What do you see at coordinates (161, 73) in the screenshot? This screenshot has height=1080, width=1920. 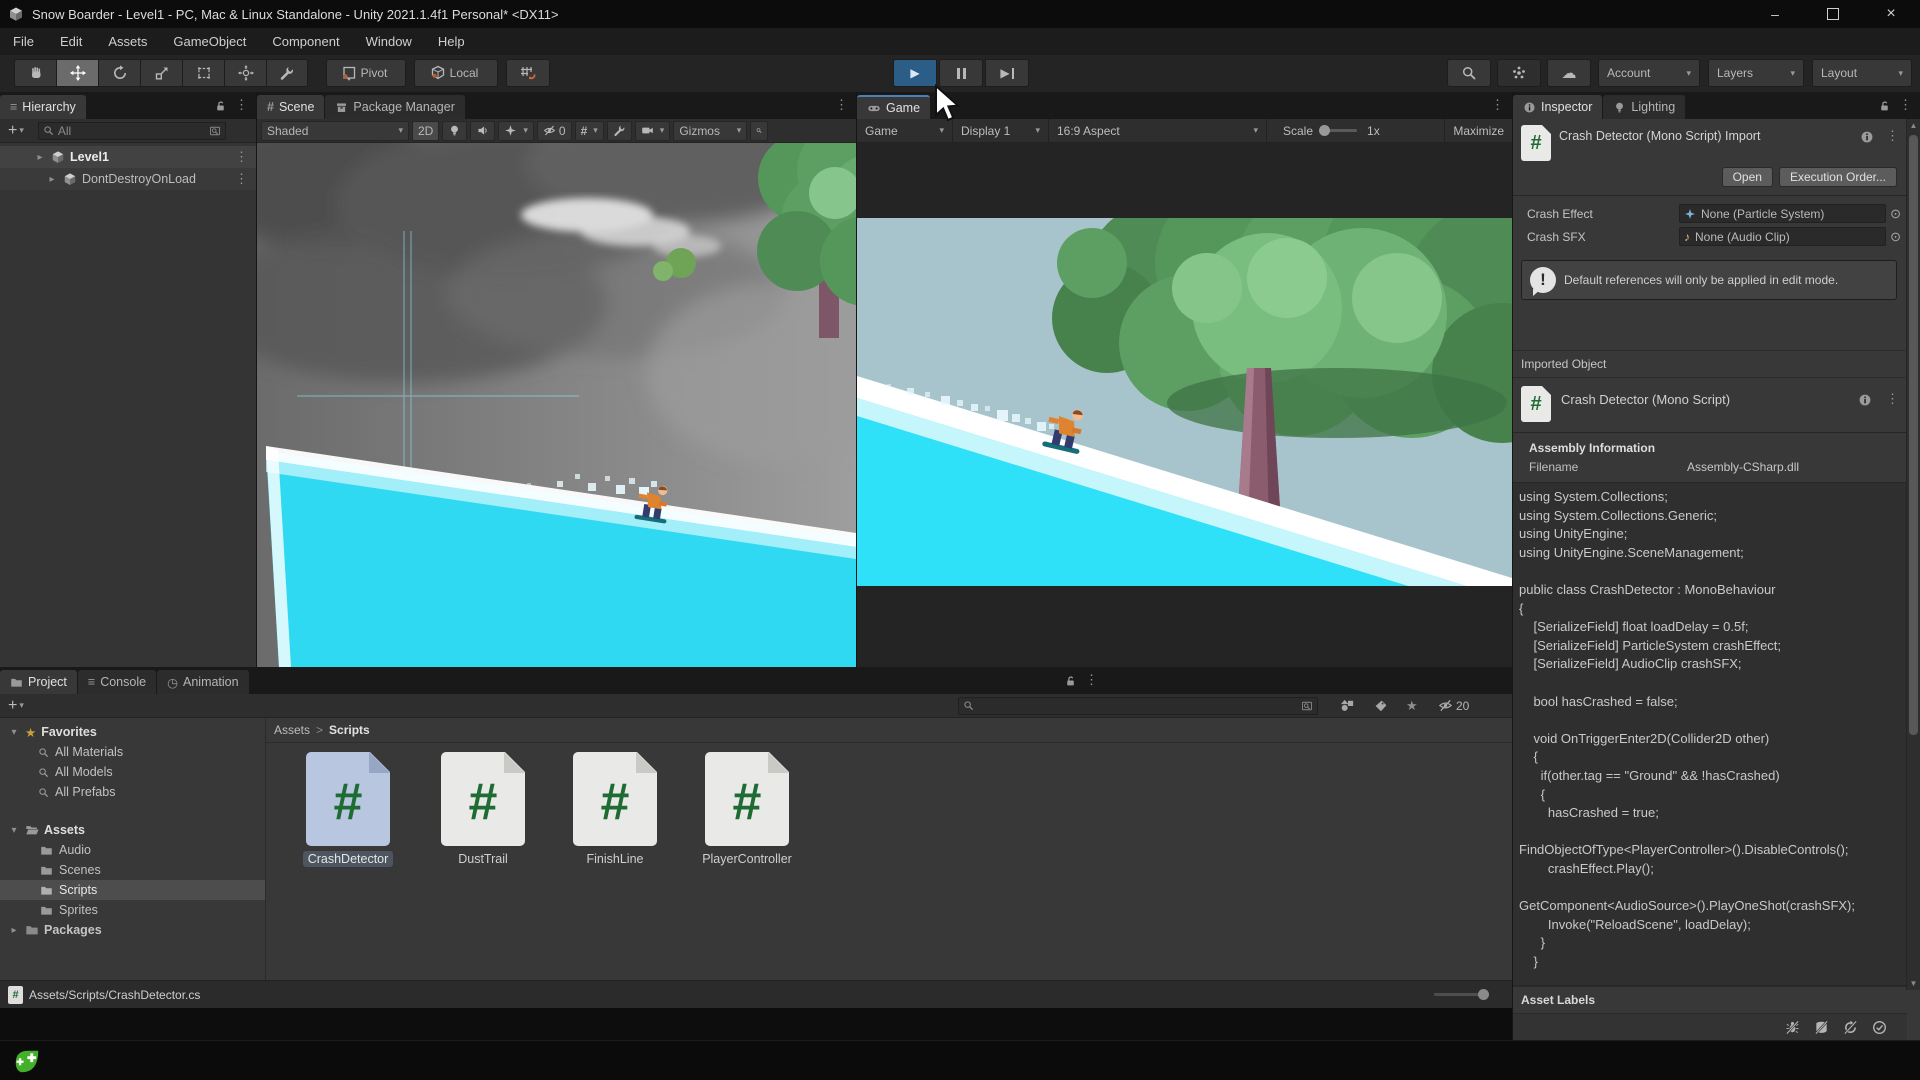 I see `scale-tool-button` at bounding box center [161, 73].